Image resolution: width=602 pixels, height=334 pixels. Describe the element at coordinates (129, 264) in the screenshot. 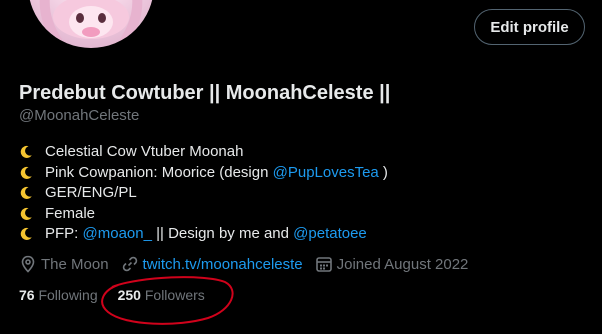

I see `link-icon` at that location.